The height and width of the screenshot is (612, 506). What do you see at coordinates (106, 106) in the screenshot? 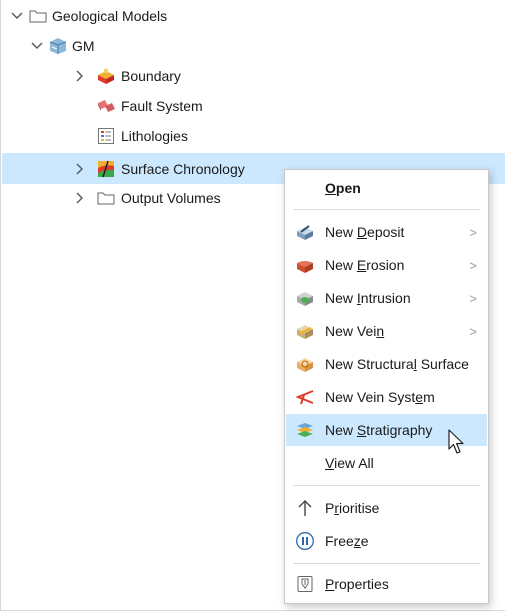
I see `fault-system-icon` at bounding box center [106, 106].